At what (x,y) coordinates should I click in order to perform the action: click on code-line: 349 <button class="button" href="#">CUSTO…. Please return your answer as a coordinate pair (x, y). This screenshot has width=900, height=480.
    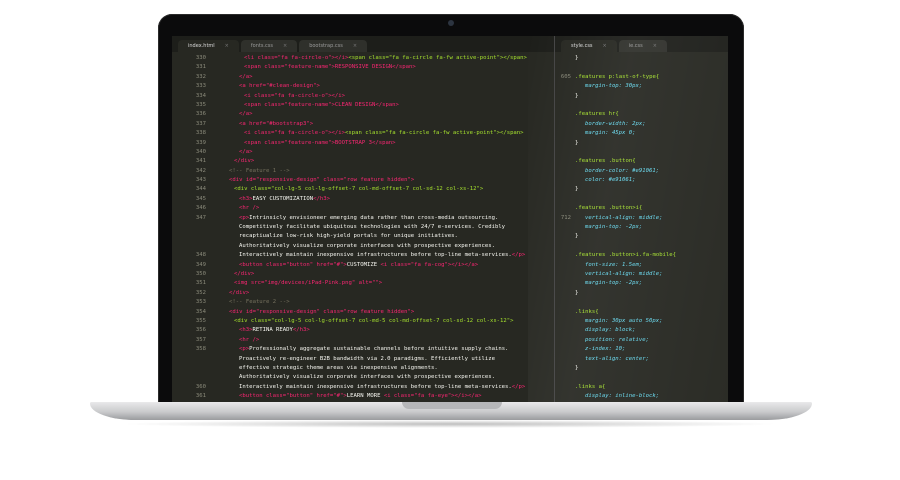
    Looking at the image, I should click on (363, 265).